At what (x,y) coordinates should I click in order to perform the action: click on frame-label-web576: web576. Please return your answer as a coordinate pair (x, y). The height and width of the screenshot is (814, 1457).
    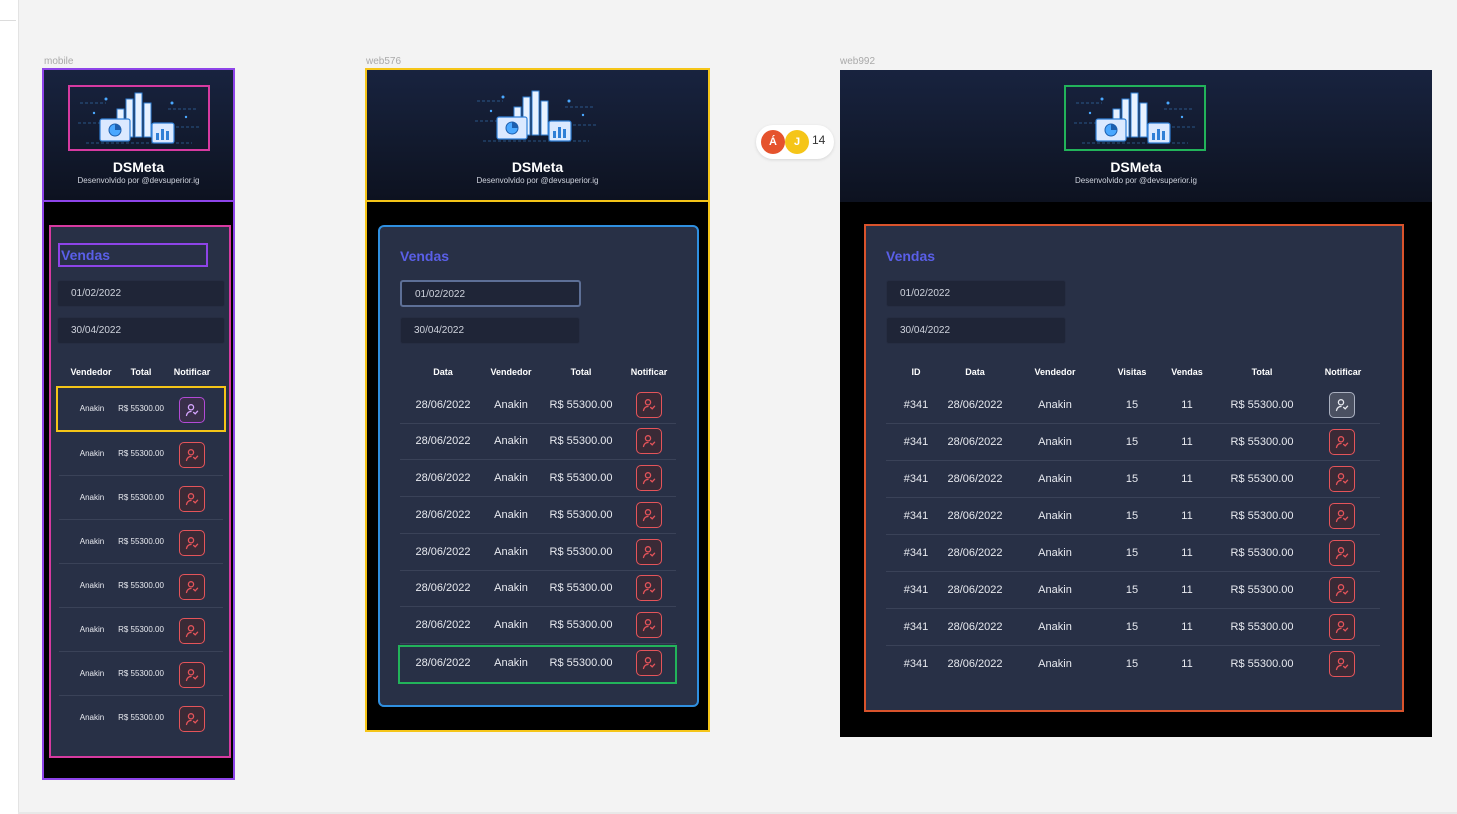
    Looking at the image, I should click on (383, 61).